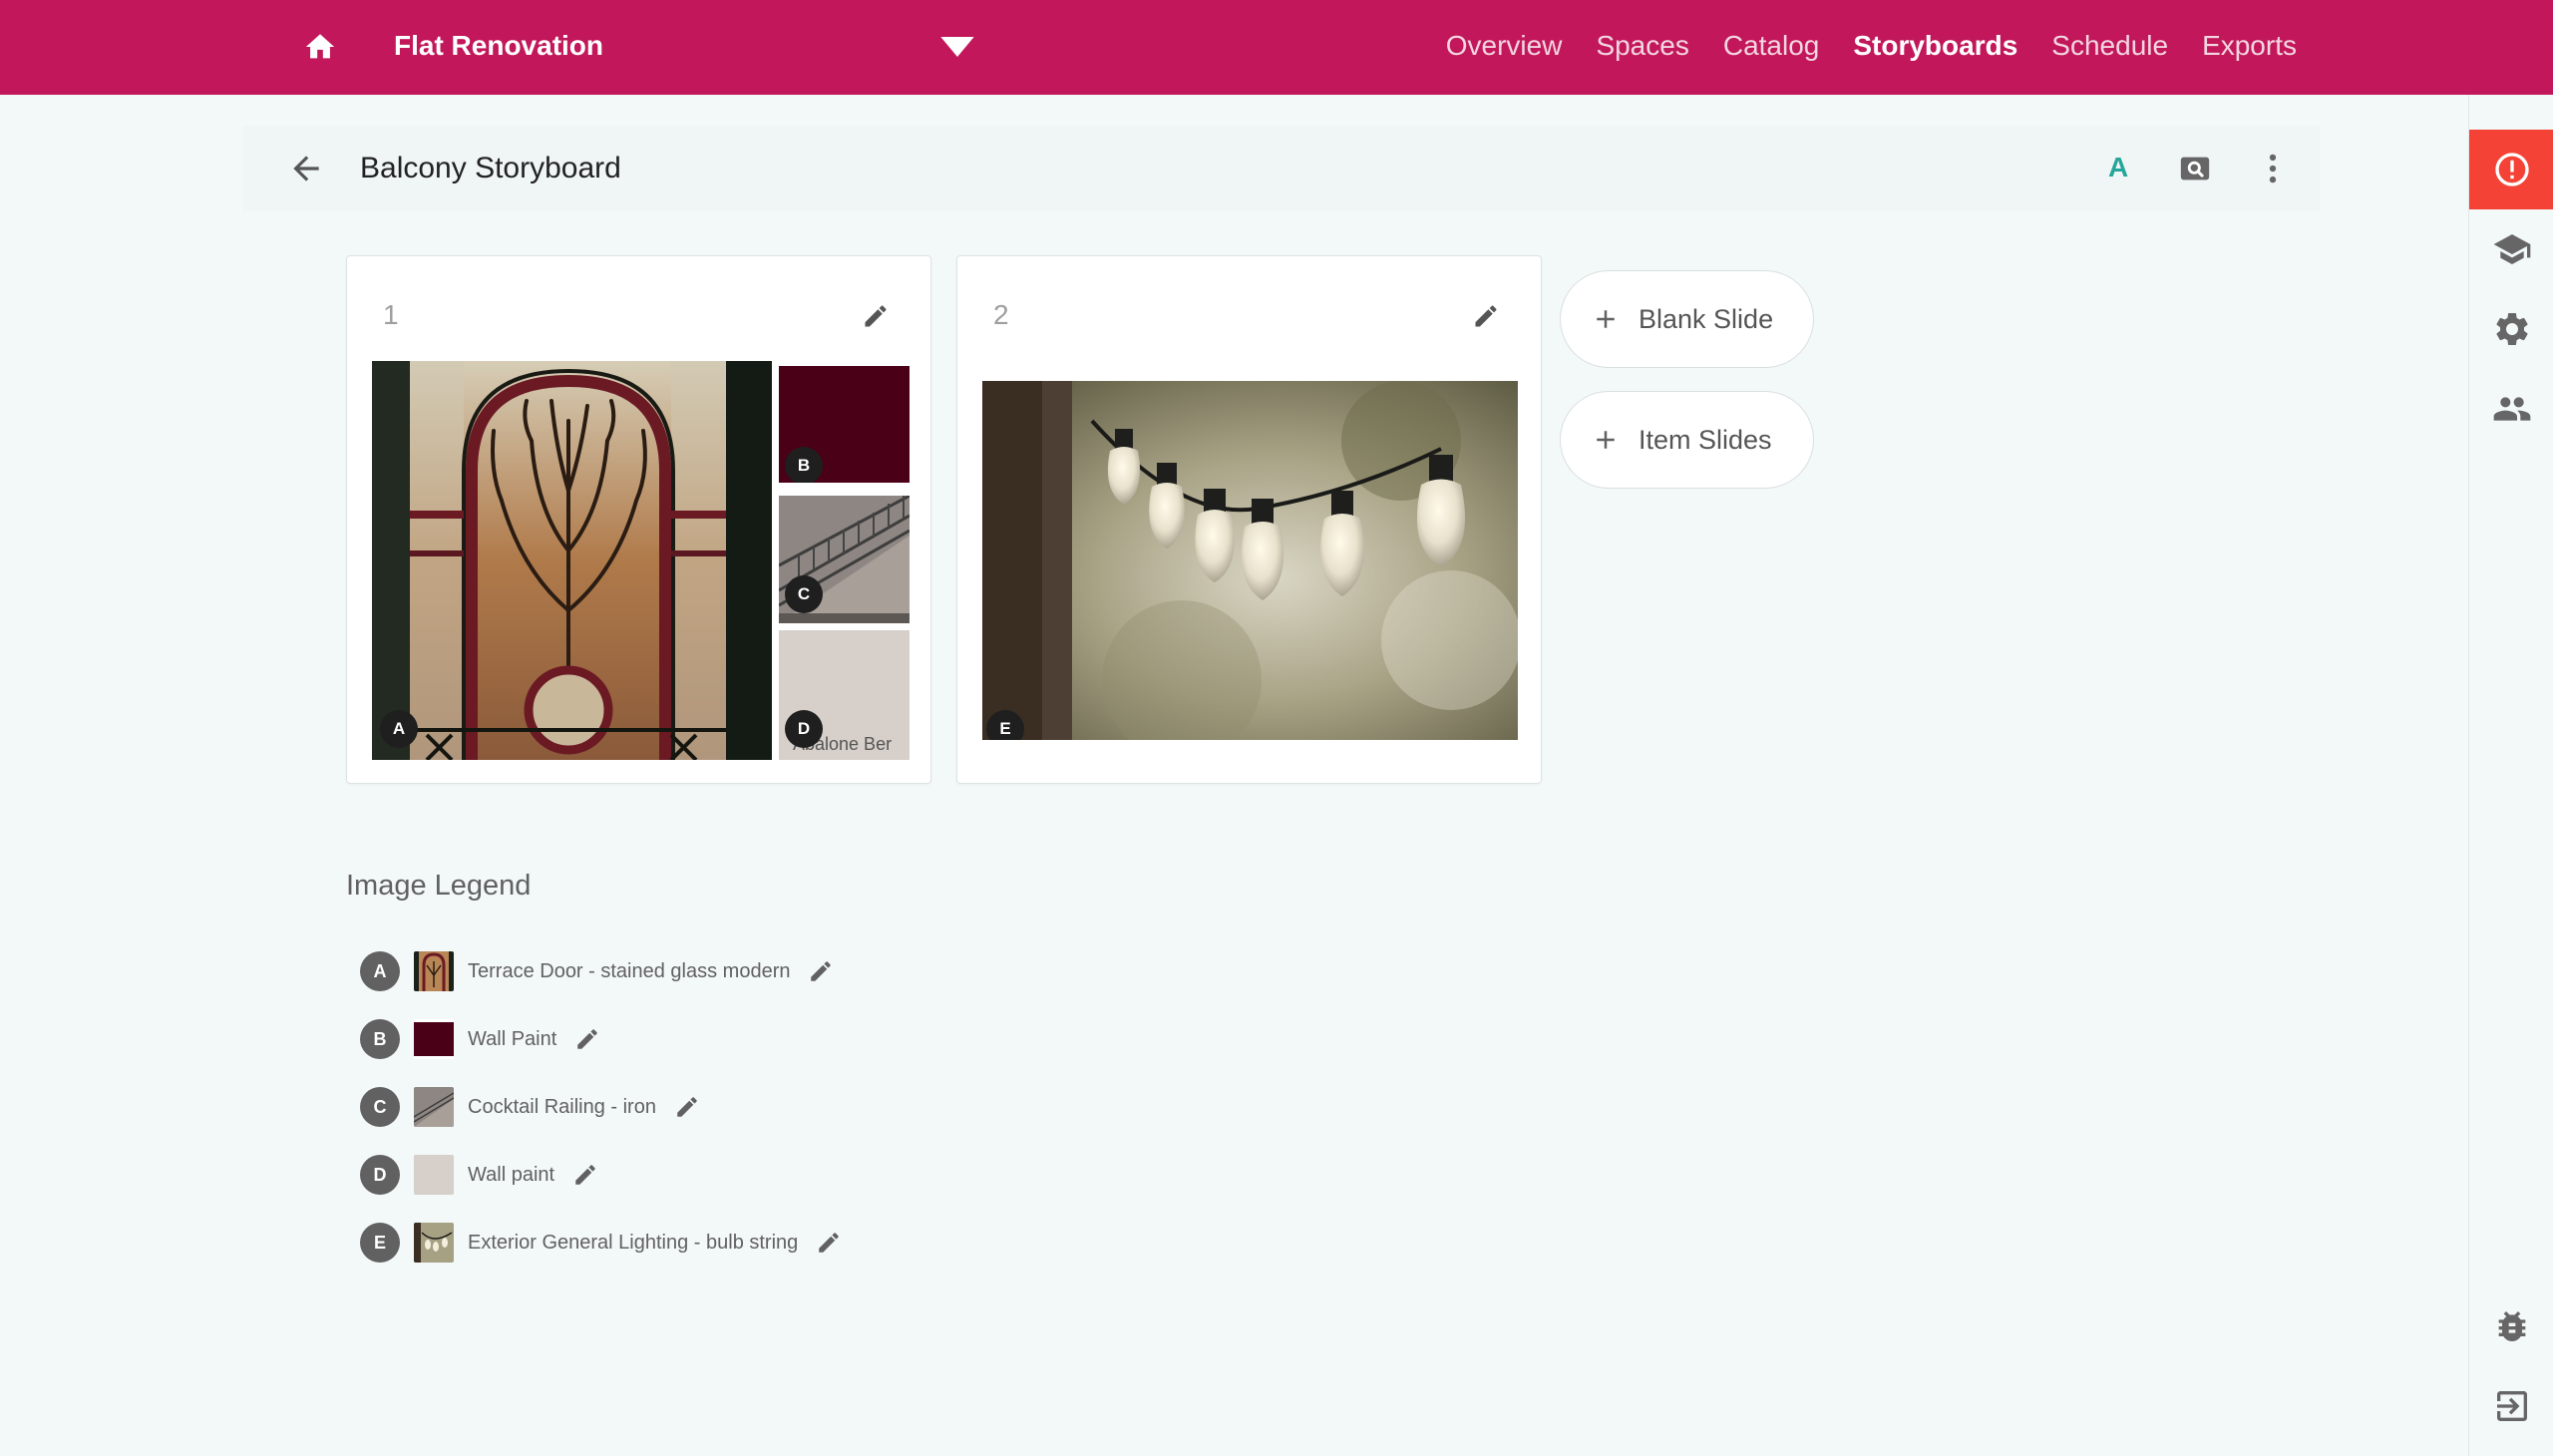  I want to click on alert-circle-icon, so click(2512, 169).